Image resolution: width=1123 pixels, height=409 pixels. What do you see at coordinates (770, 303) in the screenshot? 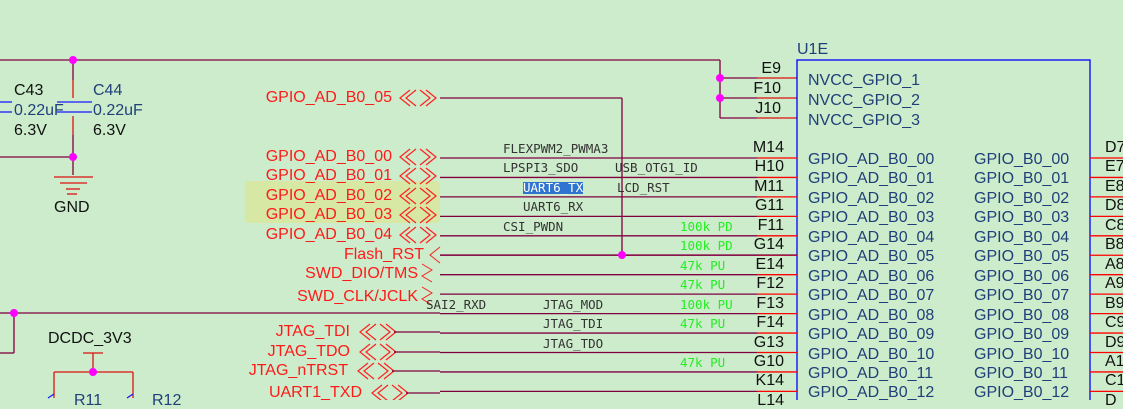
I see `pin-number: F13` at bounding box center [770, 303].